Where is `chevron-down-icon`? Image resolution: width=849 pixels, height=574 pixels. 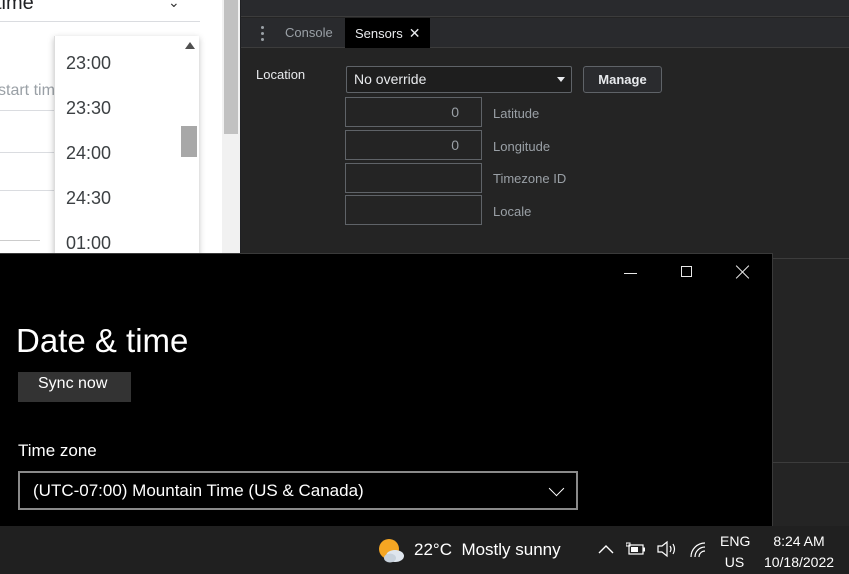
chevron-down-icon is located at coordinates (556, 488).